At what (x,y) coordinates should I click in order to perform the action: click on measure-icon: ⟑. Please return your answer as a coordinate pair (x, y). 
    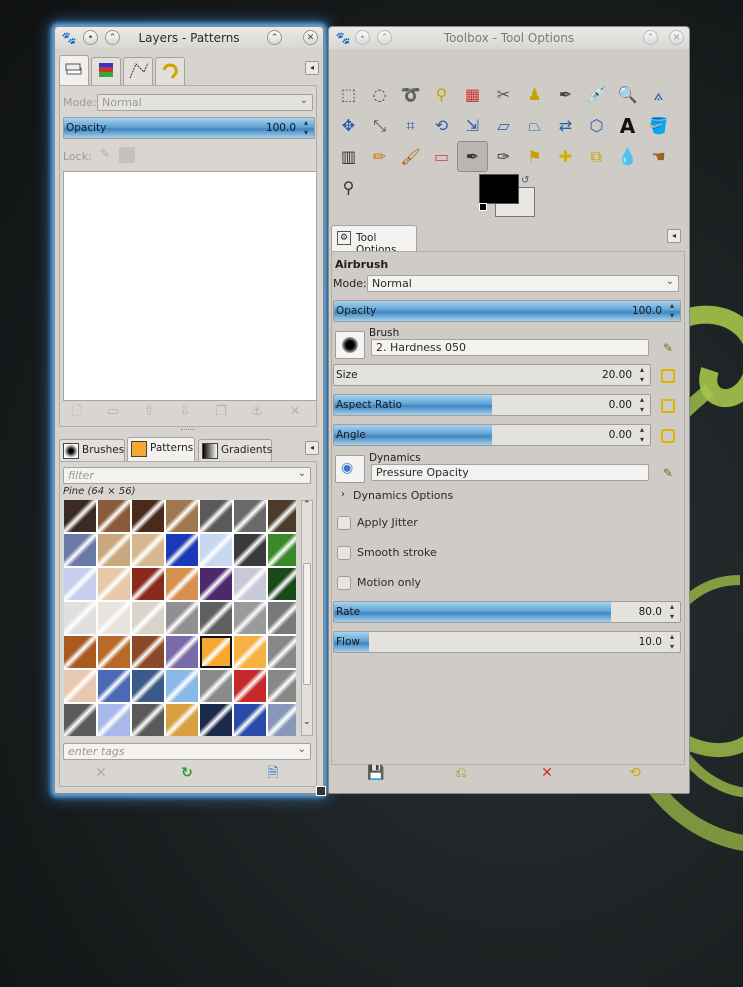
    Looking at the image, I should click on (658, 94).